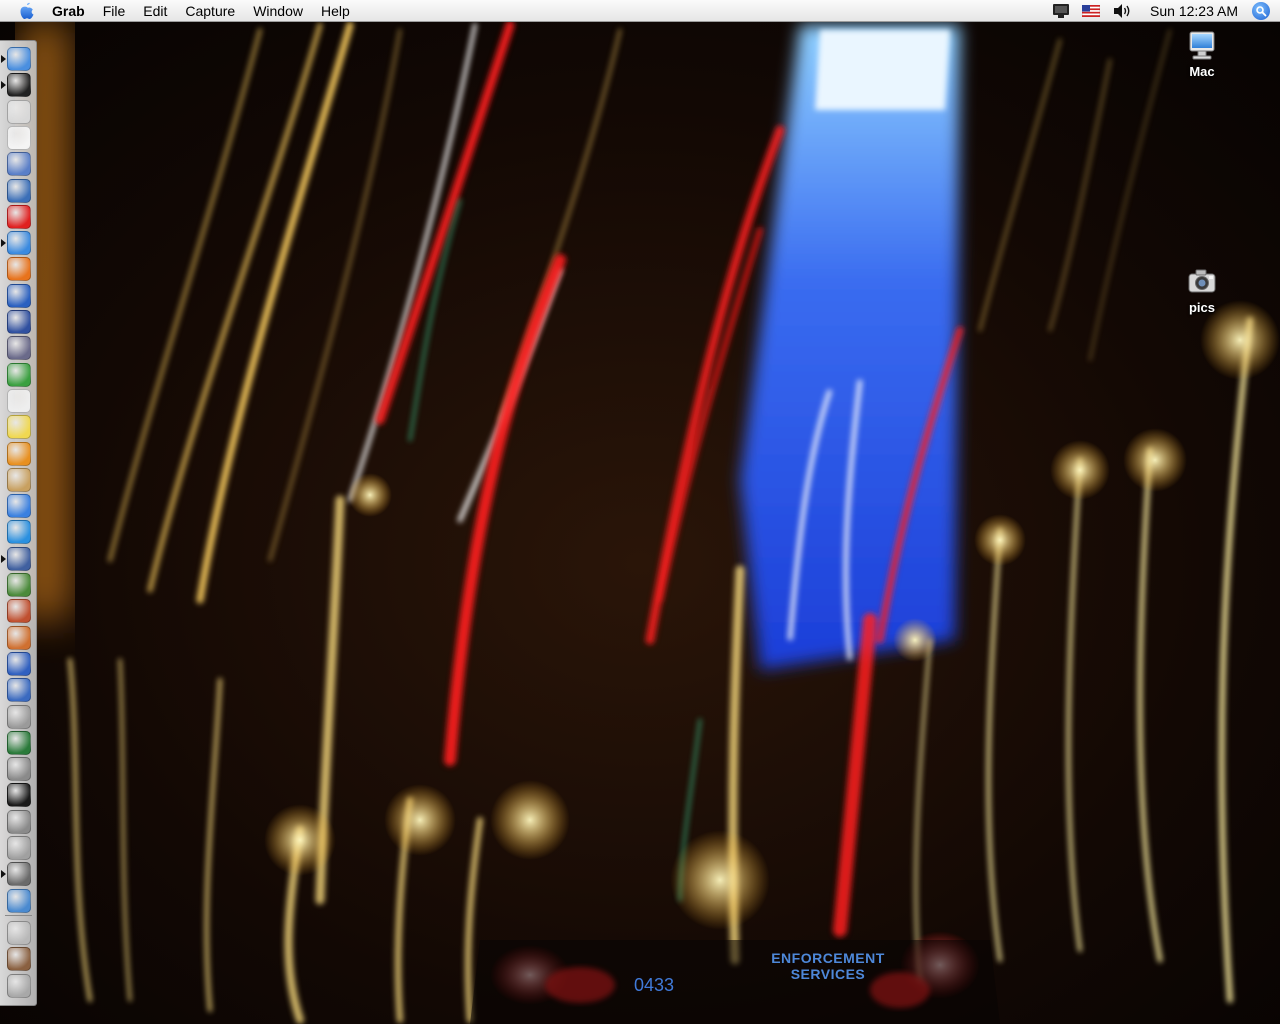  I want to click on textedit-icon, so click(19, 400).